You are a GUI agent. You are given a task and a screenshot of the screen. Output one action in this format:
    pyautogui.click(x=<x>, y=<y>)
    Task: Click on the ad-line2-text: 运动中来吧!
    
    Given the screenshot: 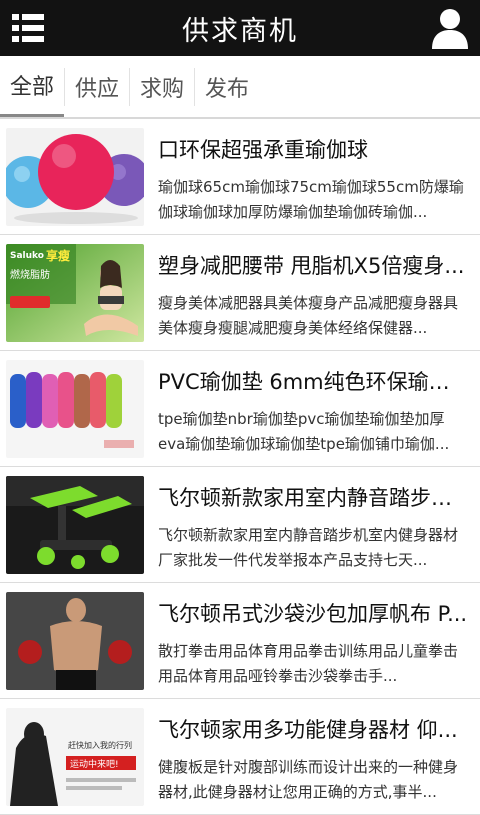 What is the action you would take?
    pyautogui.click(x=94, y=764)
    